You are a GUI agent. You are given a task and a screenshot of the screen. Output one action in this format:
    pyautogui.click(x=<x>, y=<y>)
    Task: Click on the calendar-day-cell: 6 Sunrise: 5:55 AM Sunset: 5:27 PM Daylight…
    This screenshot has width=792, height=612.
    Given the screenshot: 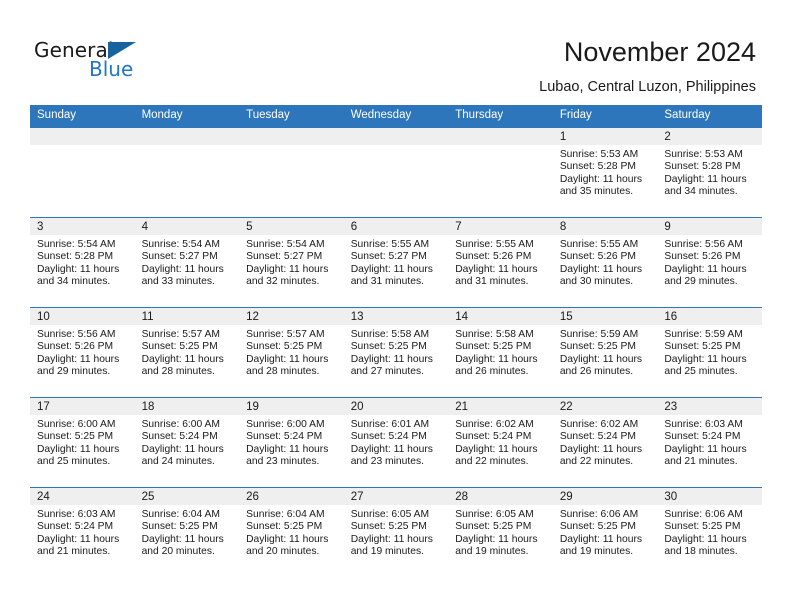 What is the action you would take?
    pyautogui.click(x=396, y=262)
    